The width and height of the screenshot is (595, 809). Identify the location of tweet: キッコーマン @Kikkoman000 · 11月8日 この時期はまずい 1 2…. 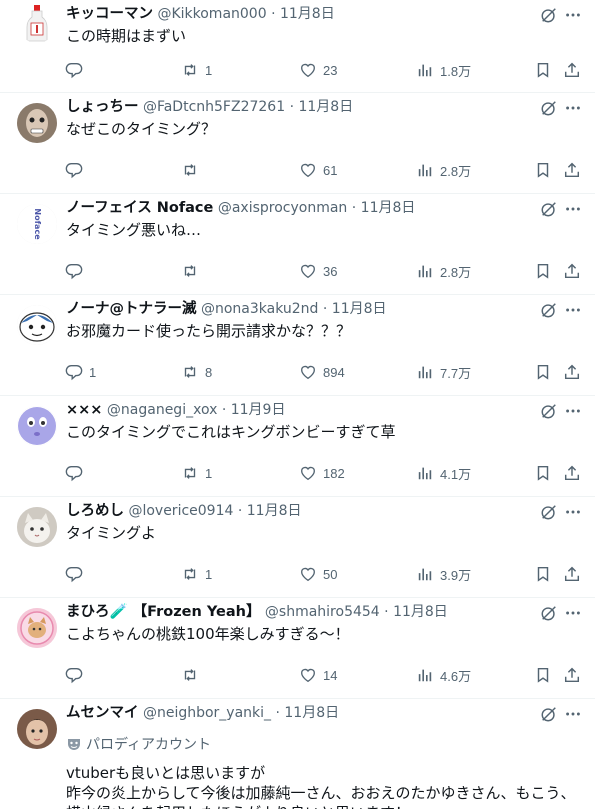
(297, 46).